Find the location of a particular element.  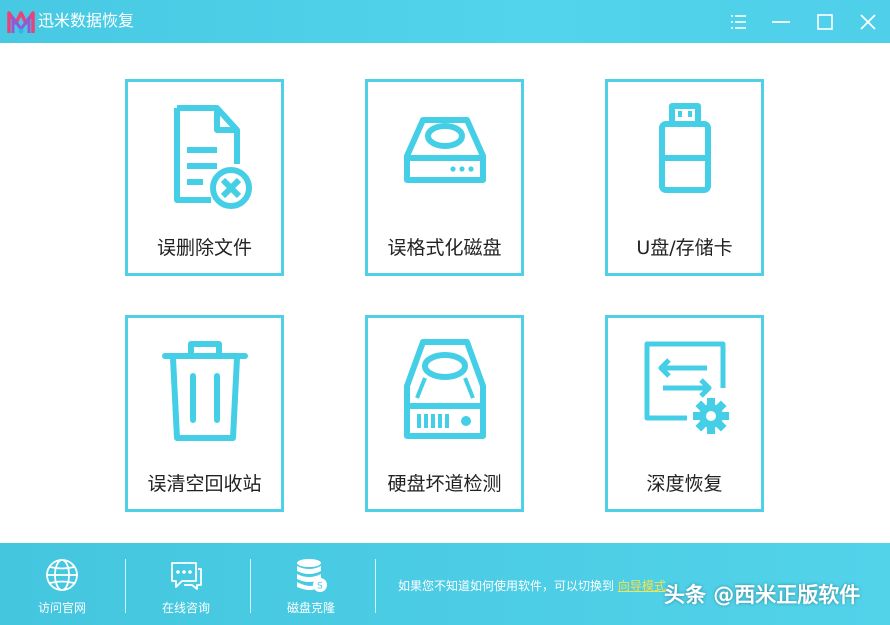

card-usb-storage: U盘/存储卡 is located at coordinates (684, 177).